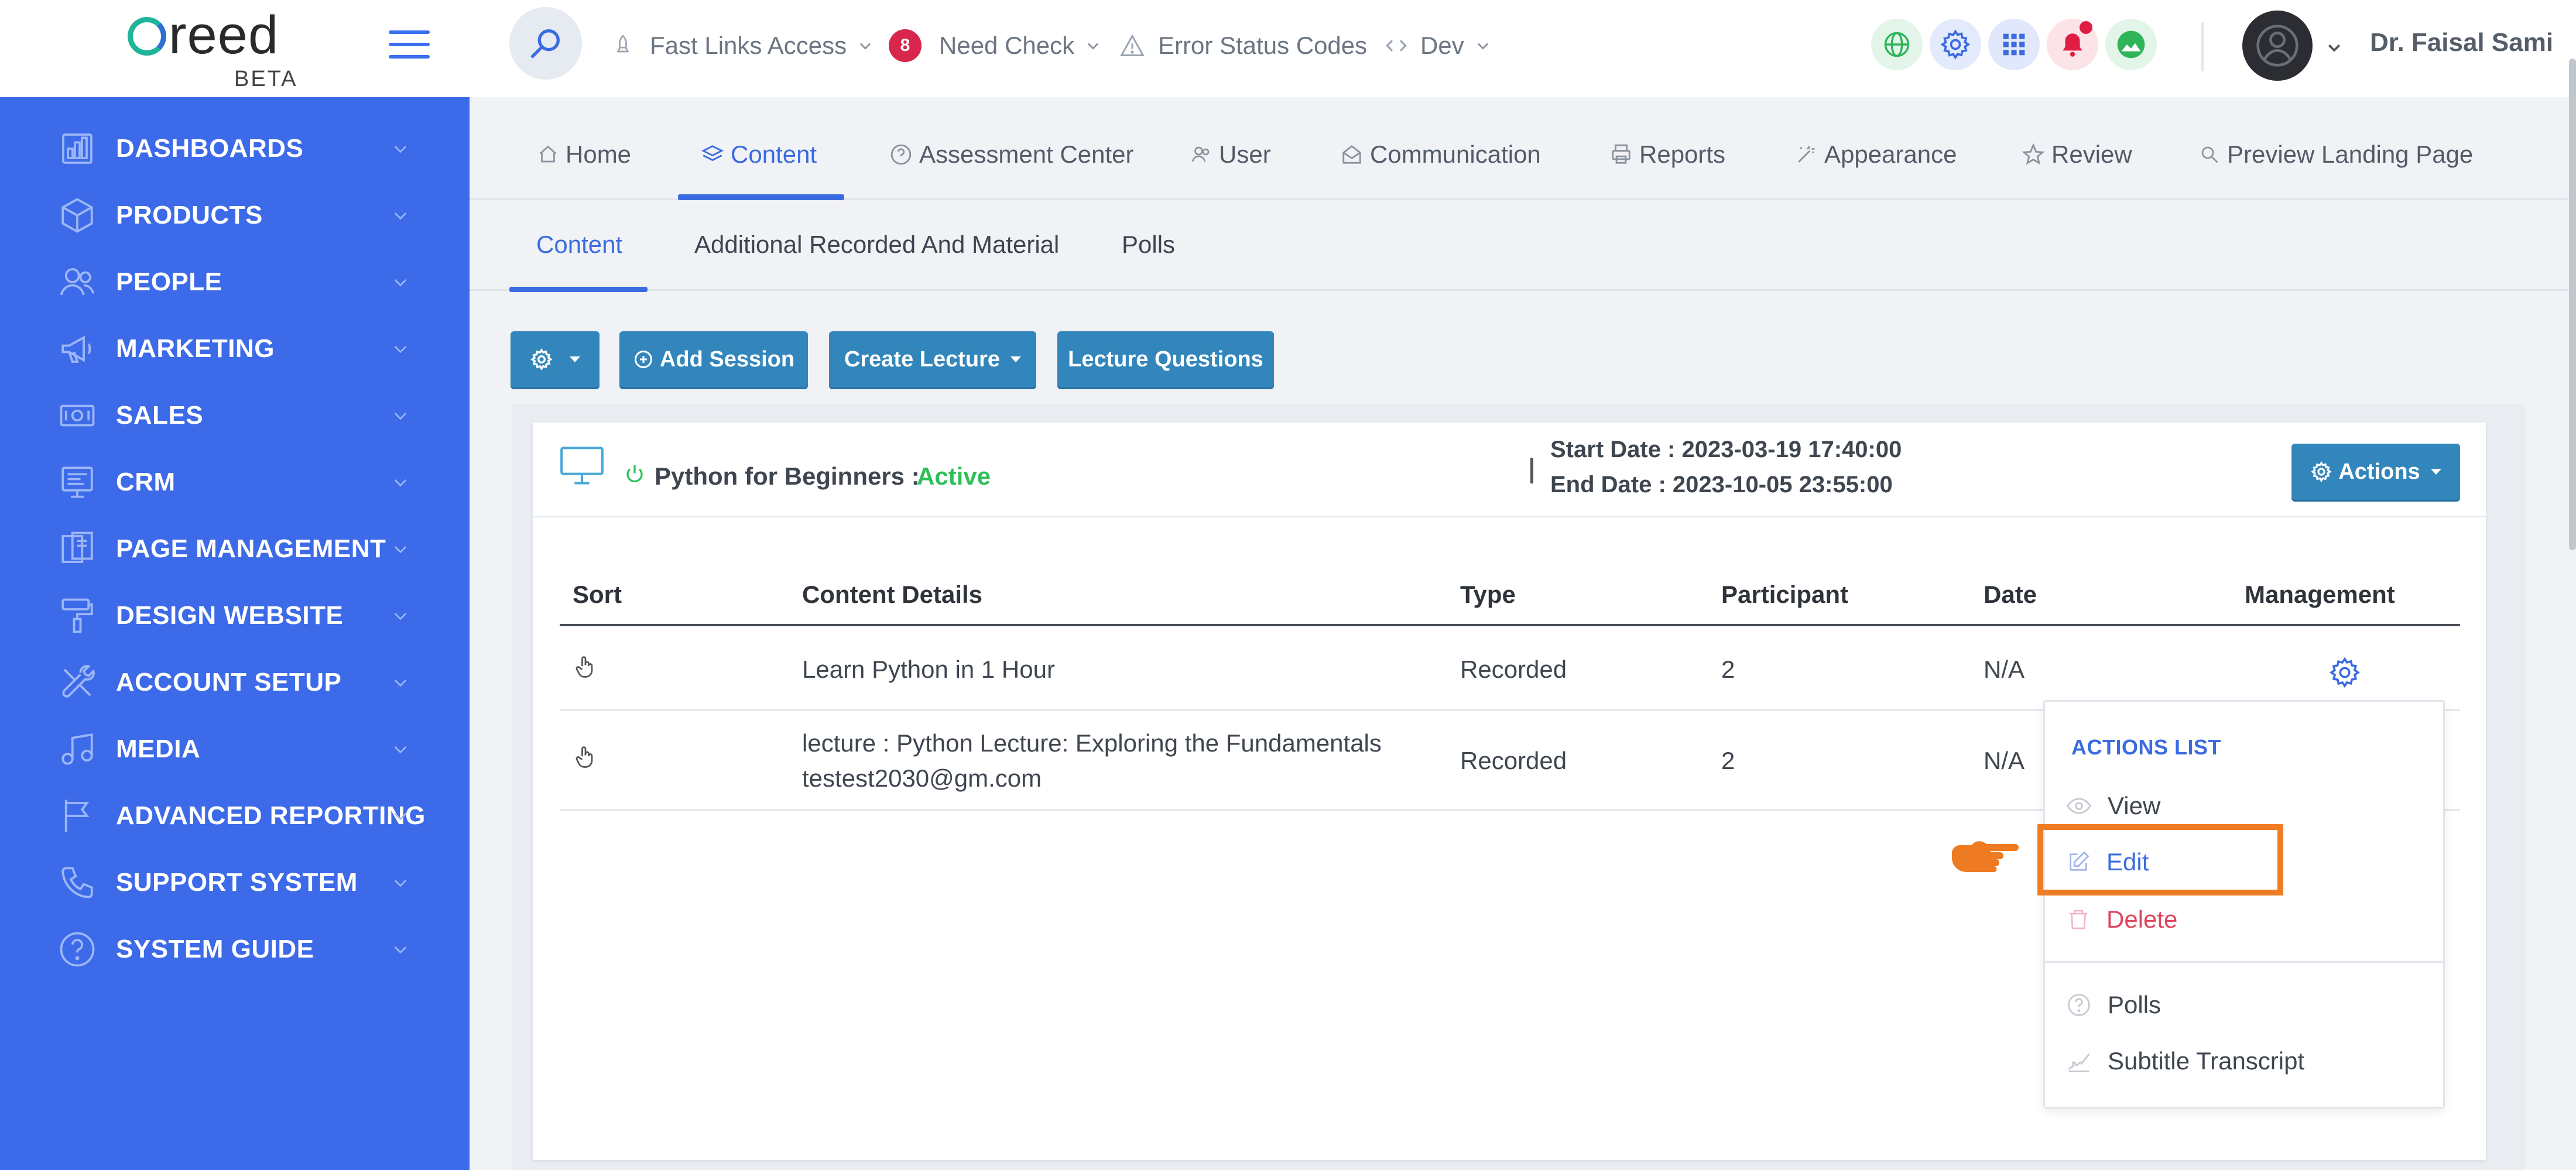 The width and height of the screenshot is (2576, 1170). What do you see at coordinates (235, 549) in the screenshot?
I see `sidebar-item-page-management: PAGE MANAGEMENT` at bounding box center [235, 549].